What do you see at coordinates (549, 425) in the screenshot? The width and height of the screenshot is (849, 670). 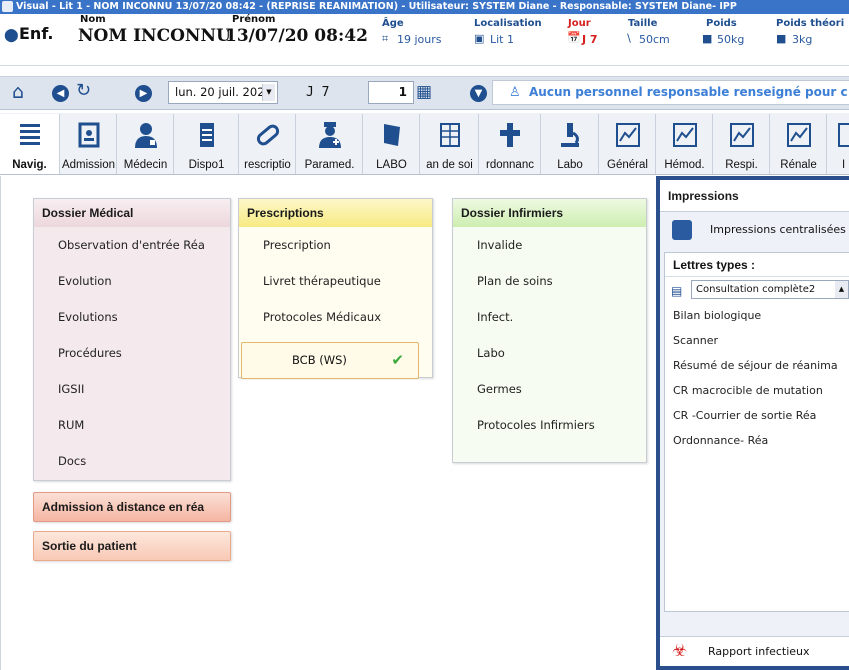 I see `list-item: Protocoles Infirmiers` at bounding box center [549, 425].